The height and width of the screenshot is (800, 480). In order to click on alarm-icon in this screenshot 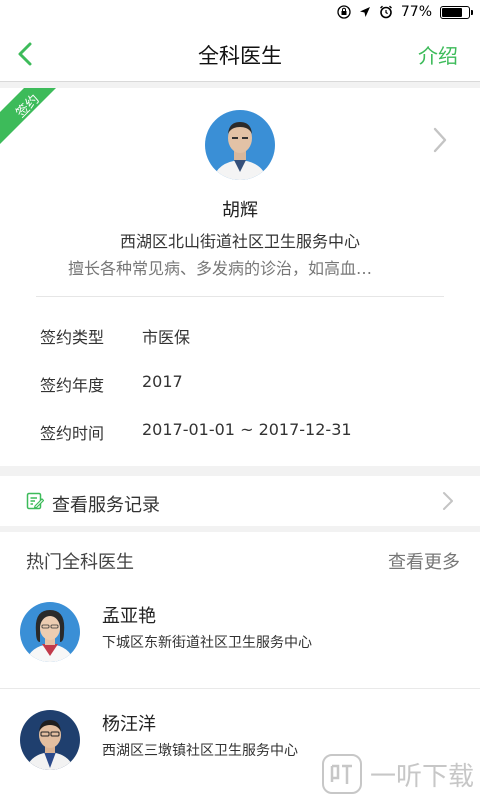, I will do `click(385, 12)`.